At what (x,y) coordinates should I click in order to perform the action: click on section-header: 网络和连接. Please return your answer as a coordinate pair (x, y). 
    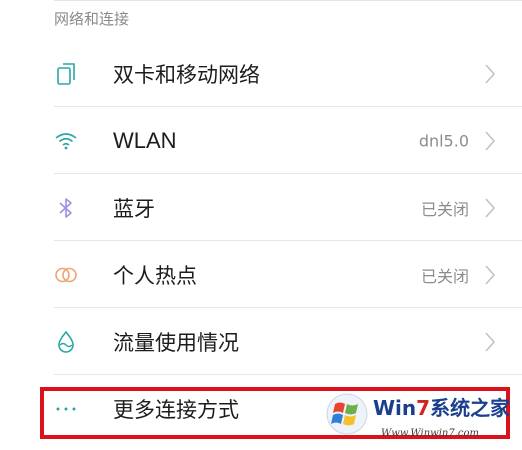
    Looking at the image, I should click on (92, 19).